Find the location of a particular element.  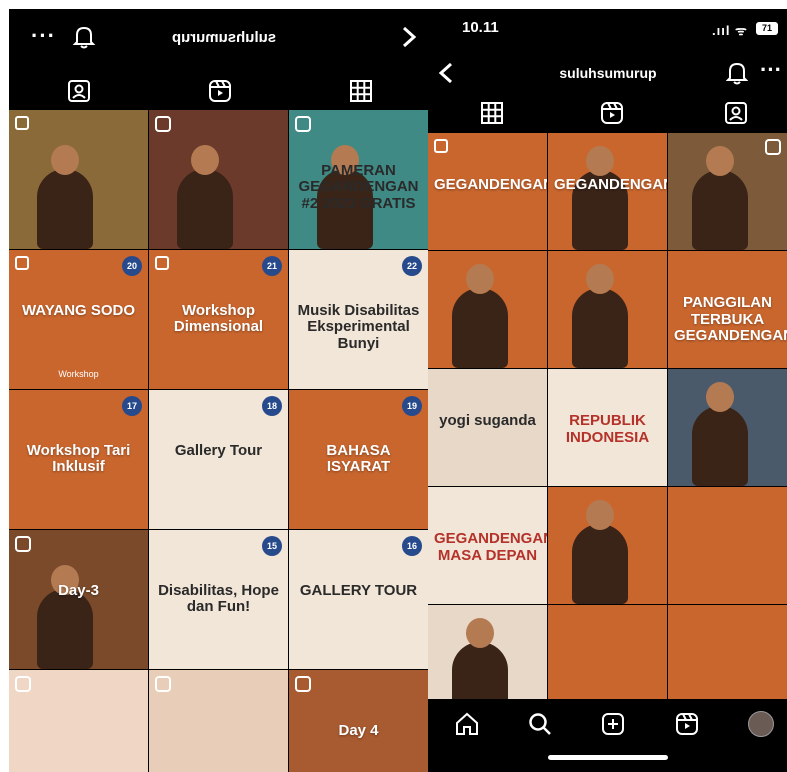

post-thumbnail: Day 4 is located at coordinates (358, 721).